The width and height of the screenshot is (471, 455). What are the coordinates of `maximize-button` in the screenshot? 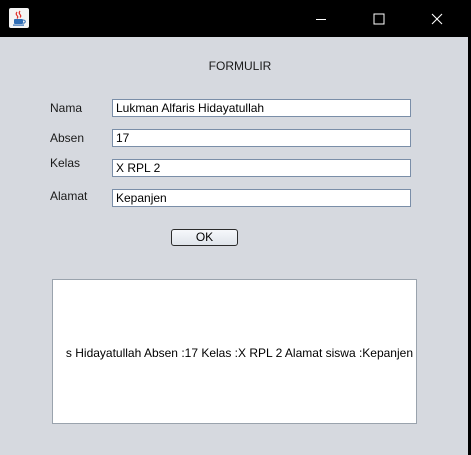 It's located at (379, 18).